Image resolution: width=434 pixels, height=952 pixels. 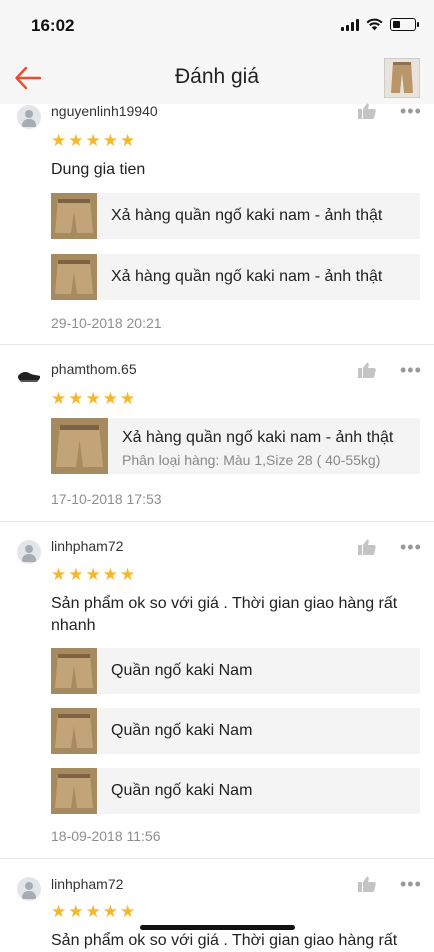 What do you see at coordinates (53, 25) in the screenshot?
I see `status-time: 16:02` at bounding box center [53, 25].